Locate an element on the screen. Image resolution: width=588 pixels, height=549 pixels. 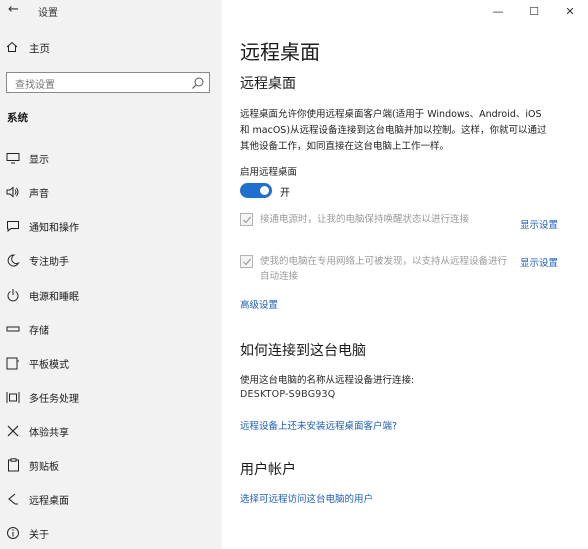
search-box is located at coordinates (108, 84).